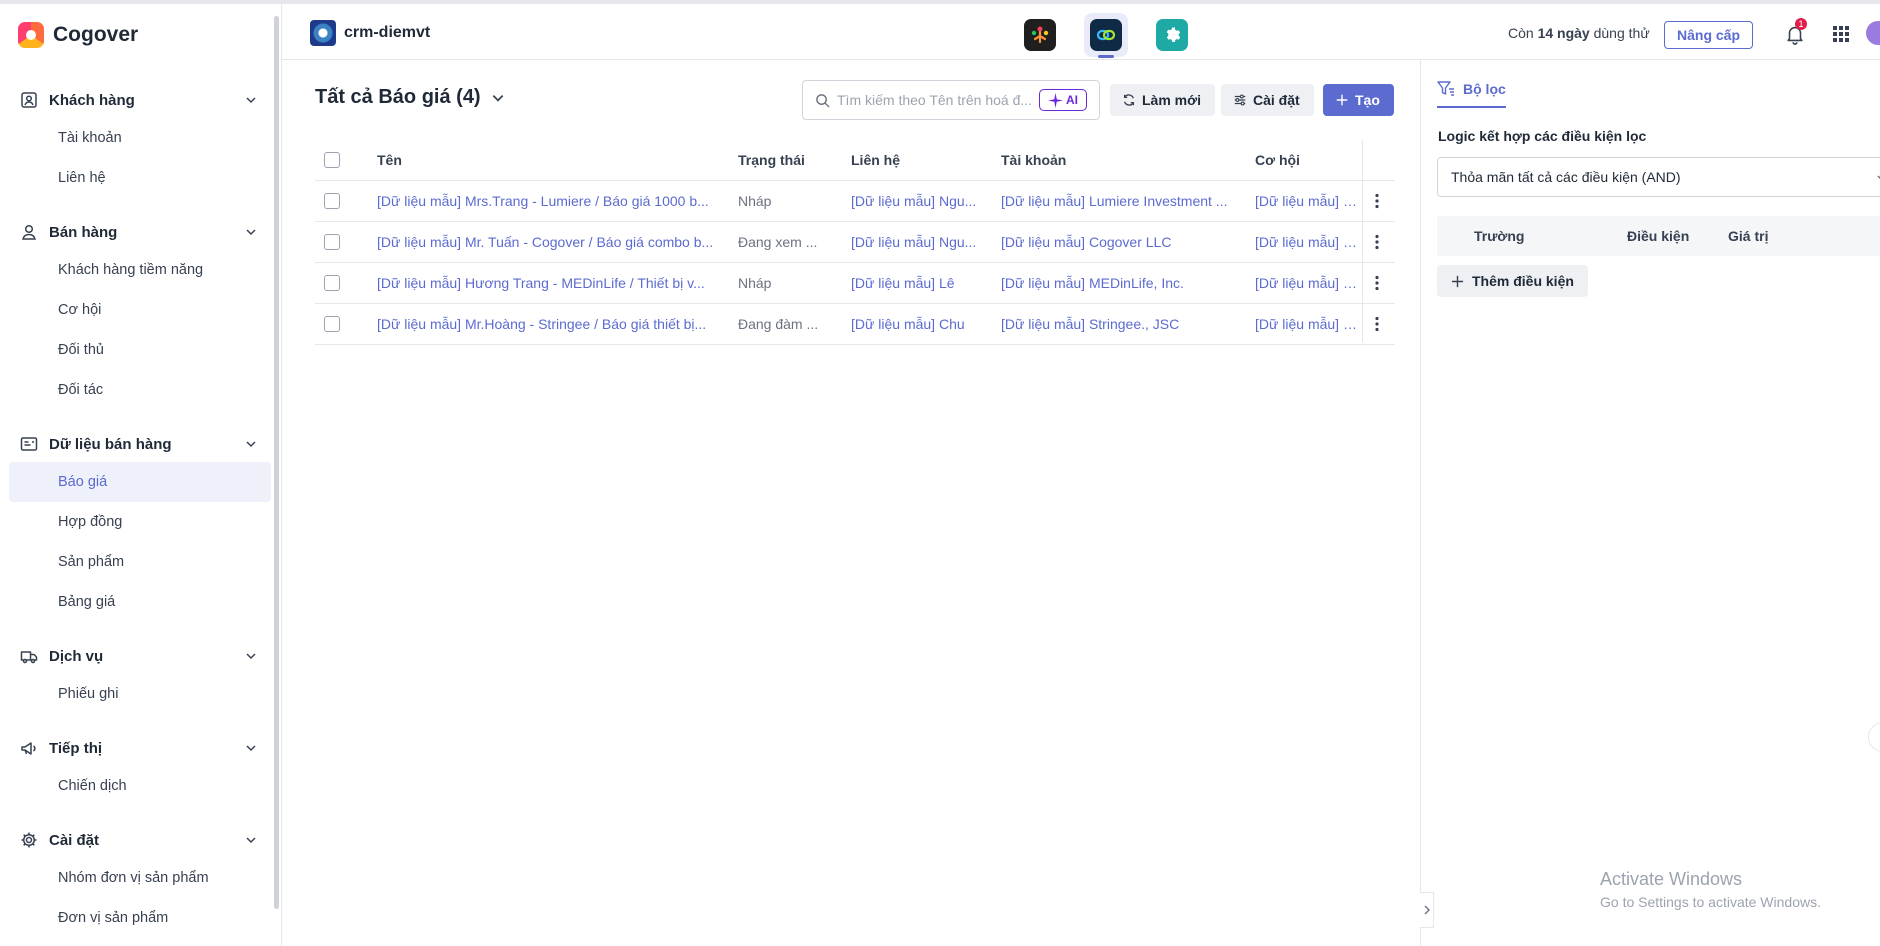  I want to click on settings-label: Cài đặt, so click(1276, 100).